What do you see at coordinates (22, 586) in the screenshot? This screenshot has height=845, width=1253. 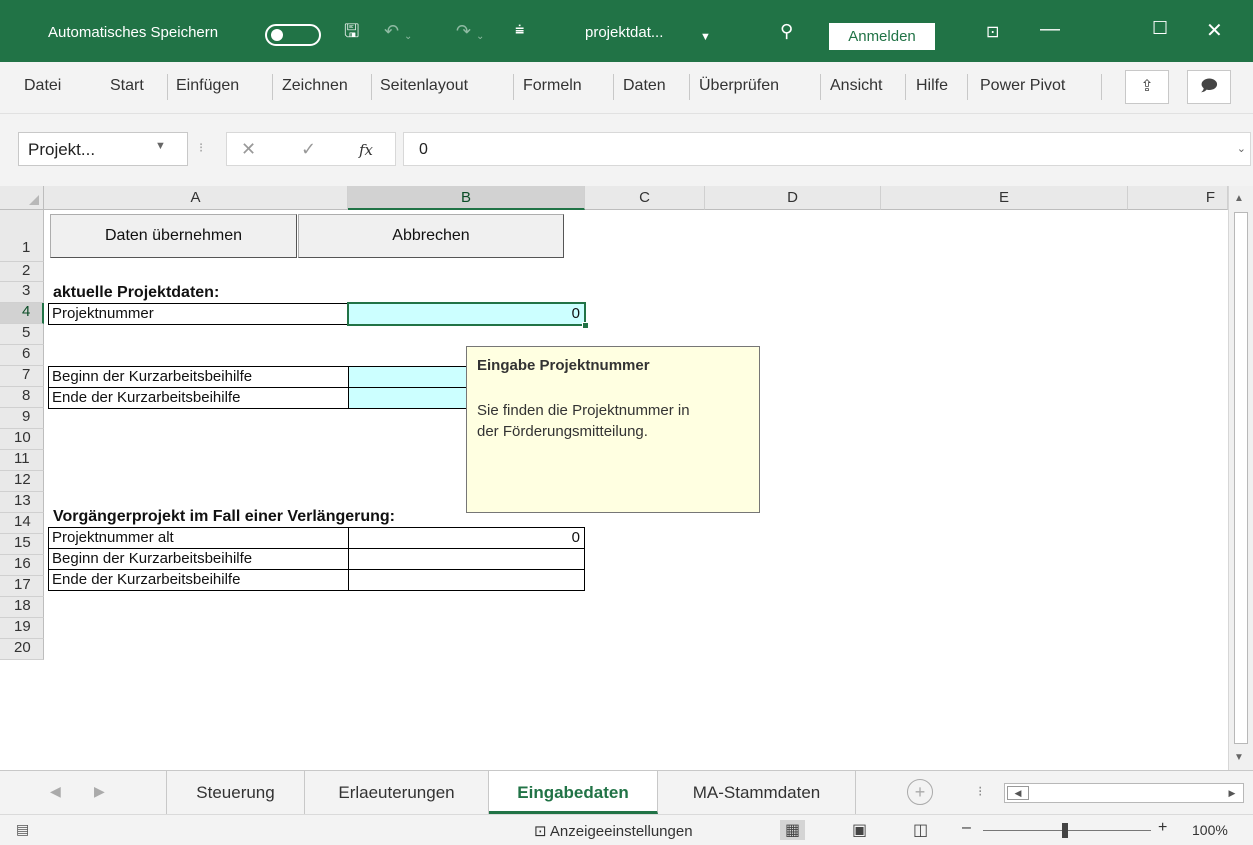 I see `row-header: 17` at bounding box center [22, 586].